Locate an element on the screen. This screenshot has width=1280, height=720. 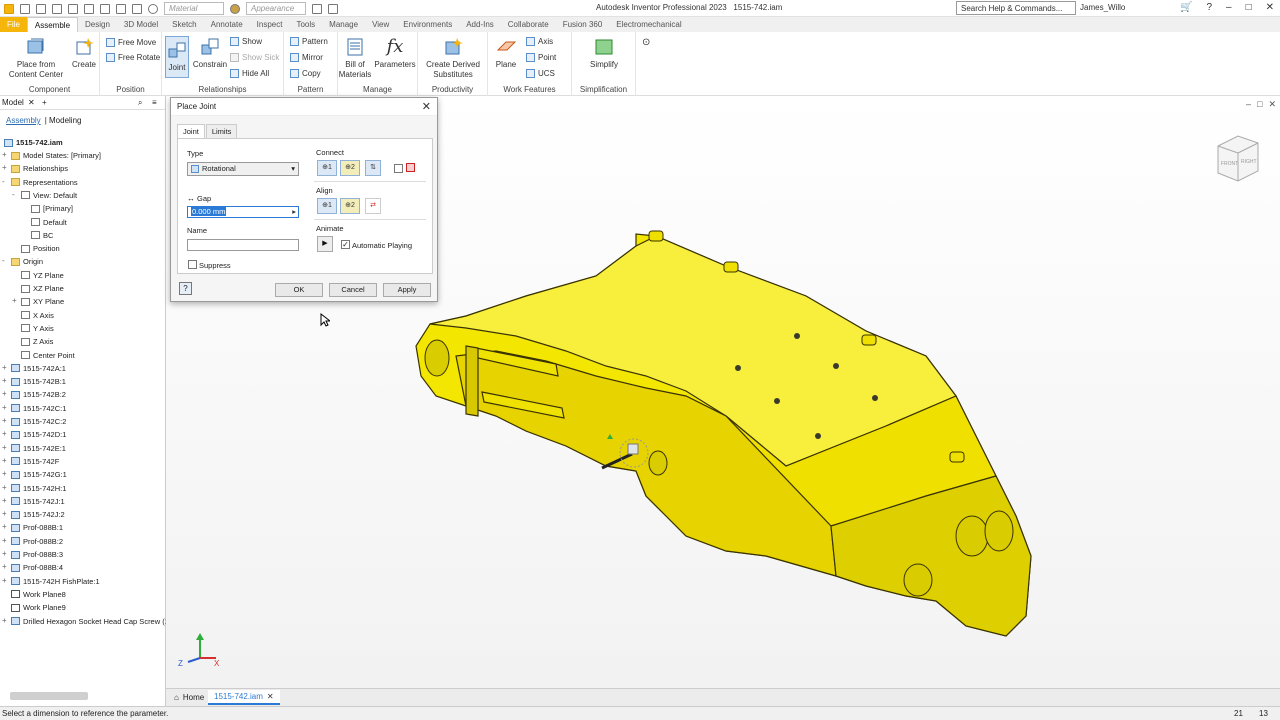
ribbon-tab-assemble: Assemble is located at coordinates (52, 24).